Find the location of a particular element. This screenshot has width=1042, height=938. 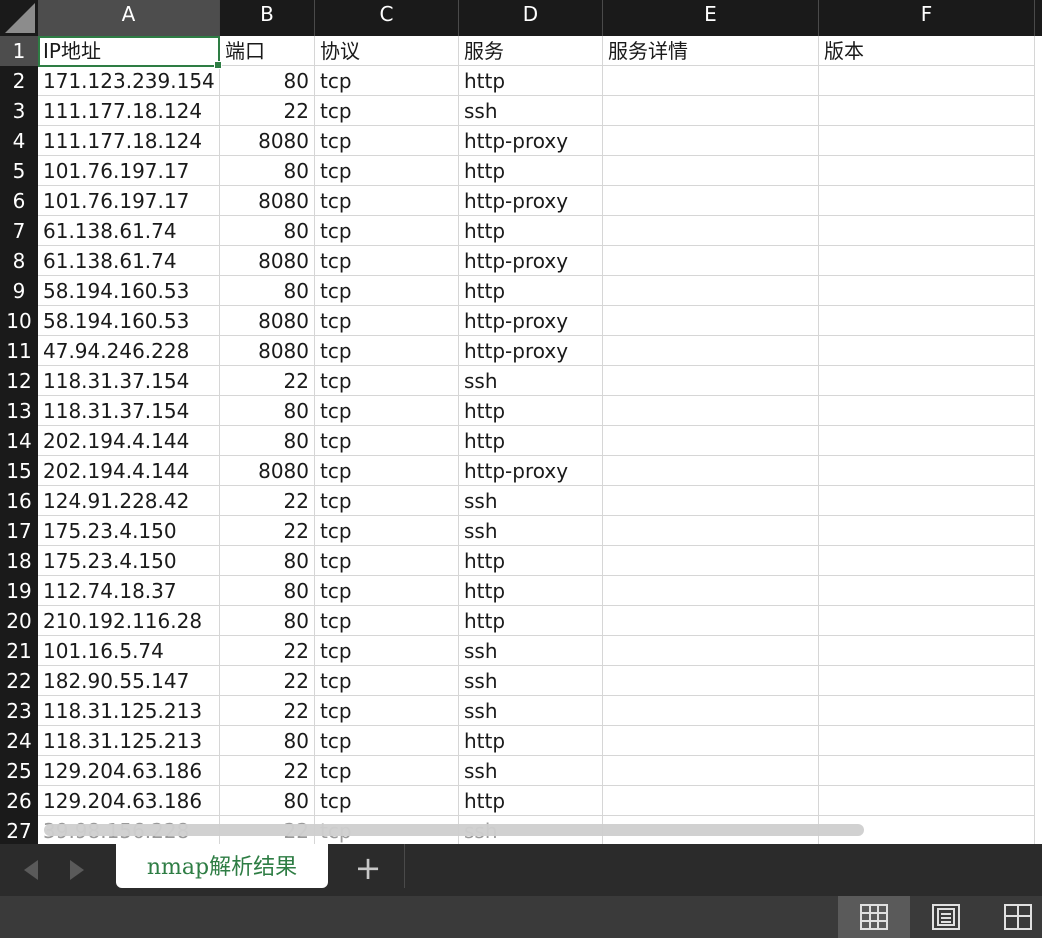

cell-f14 is located at coordinates (927, 441).